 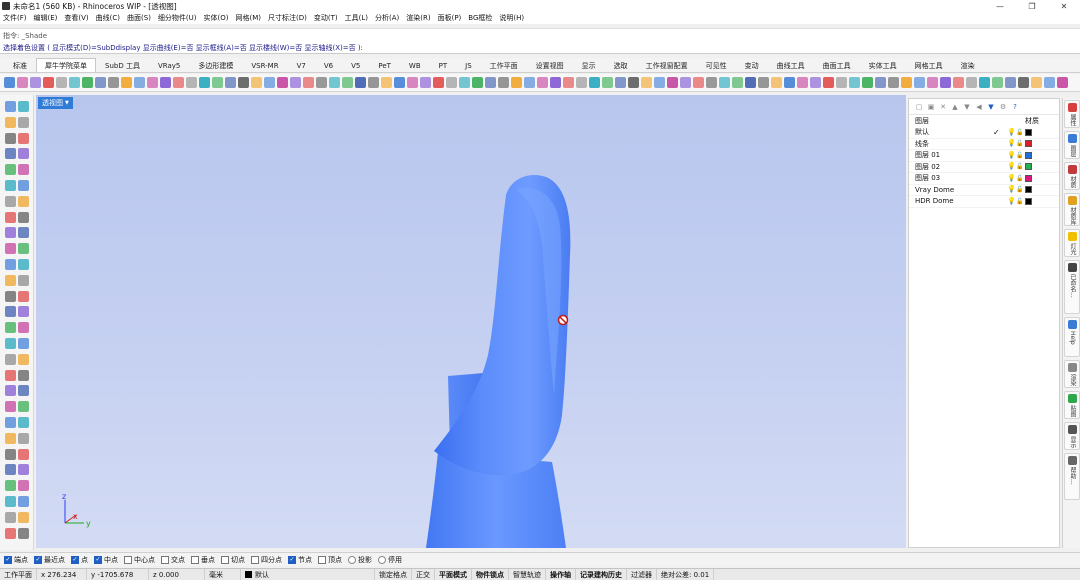 I want to click on move-down-icon: ▼, so click(x=967, y=107).